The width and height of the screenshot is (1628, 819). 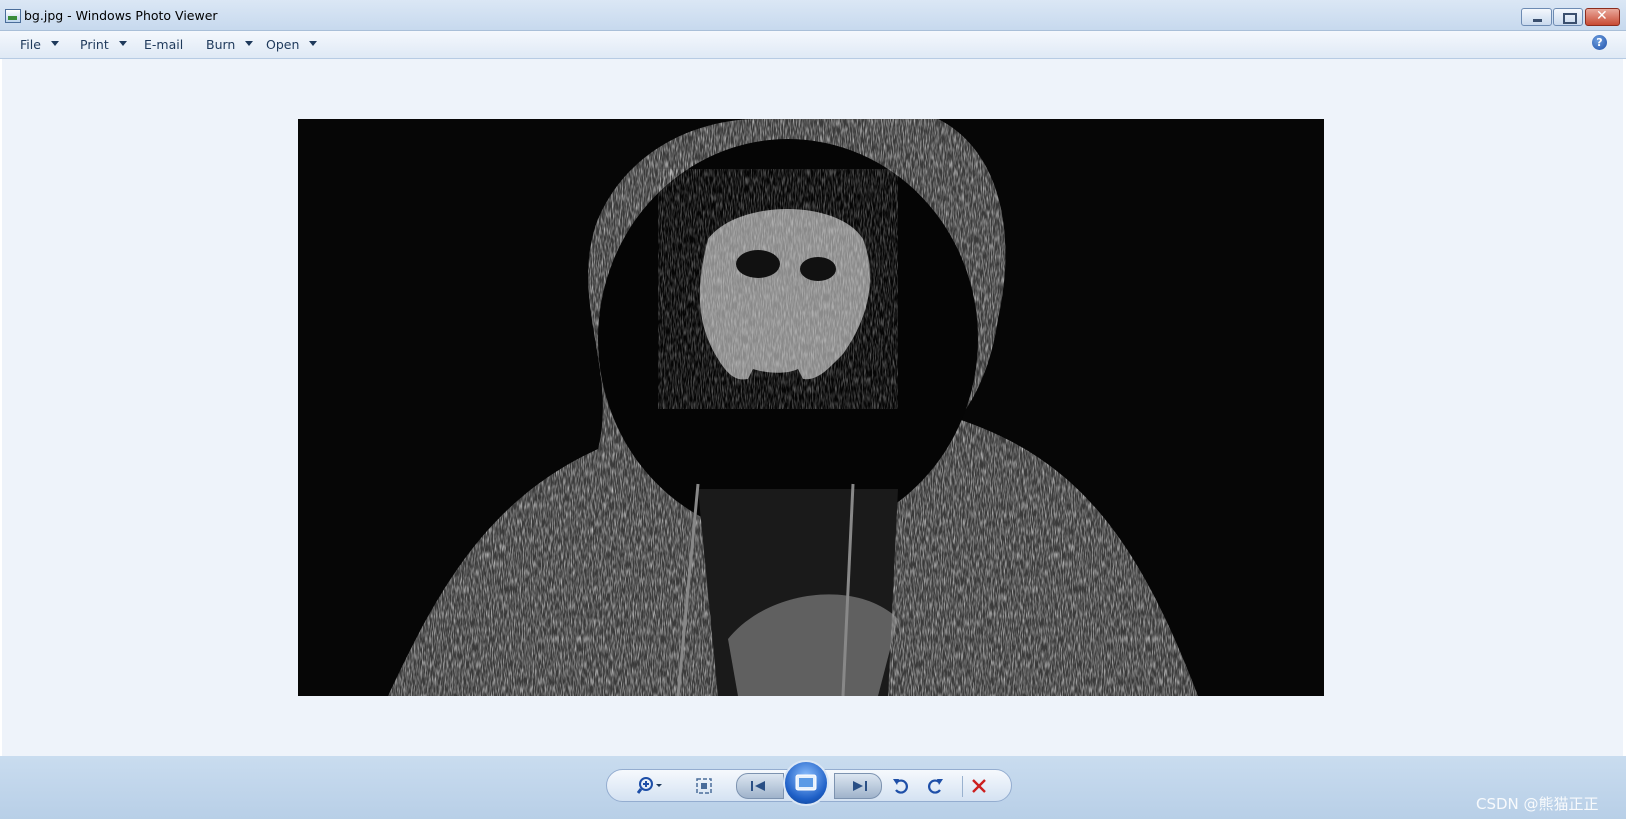 I want to click on menu-burn: Burn, so click(x=230, y=44).